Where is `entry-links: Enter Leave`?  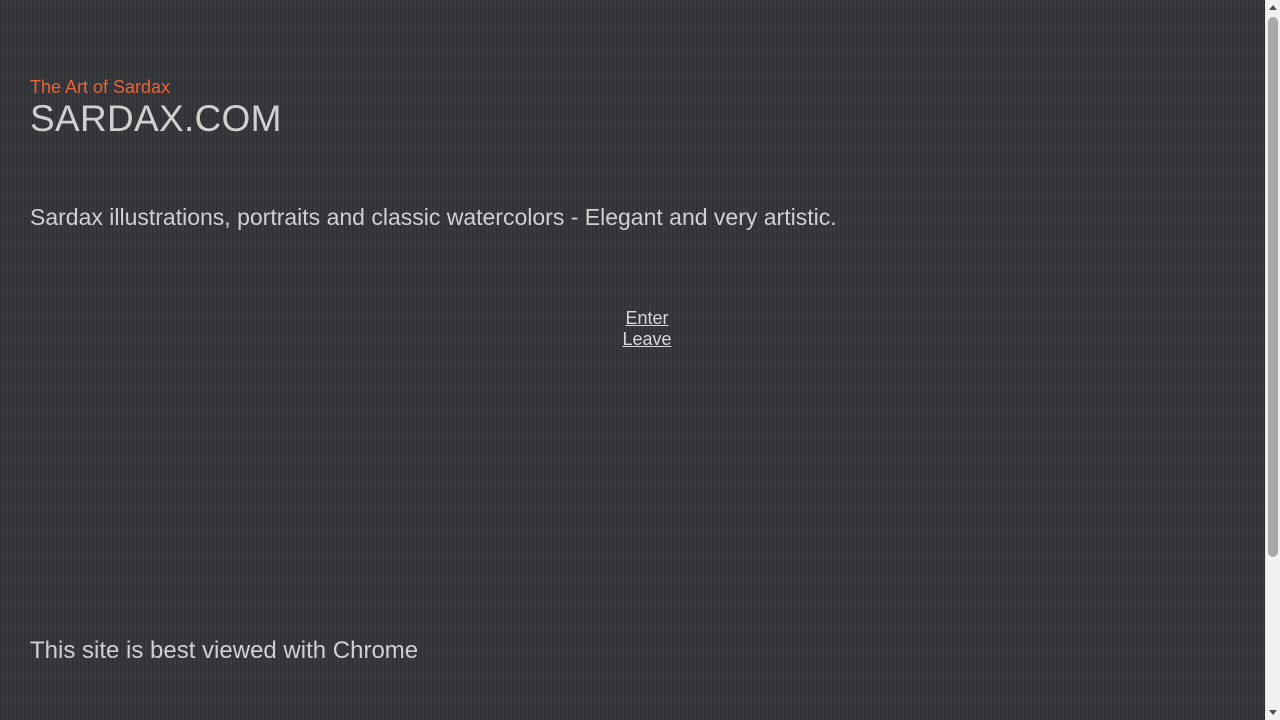
entry-links: Enter Leave is located at coordinates (640, 329).